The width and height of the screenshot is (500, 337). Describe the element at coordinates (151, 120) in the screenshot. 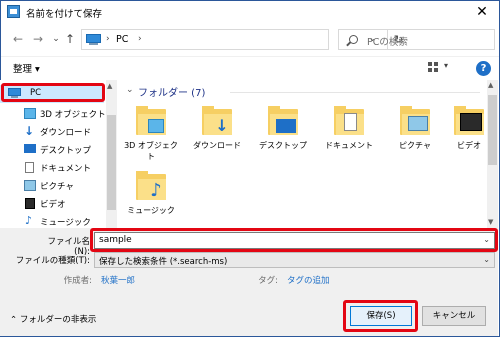

I see `3d-objects-folder-icon` at that location.